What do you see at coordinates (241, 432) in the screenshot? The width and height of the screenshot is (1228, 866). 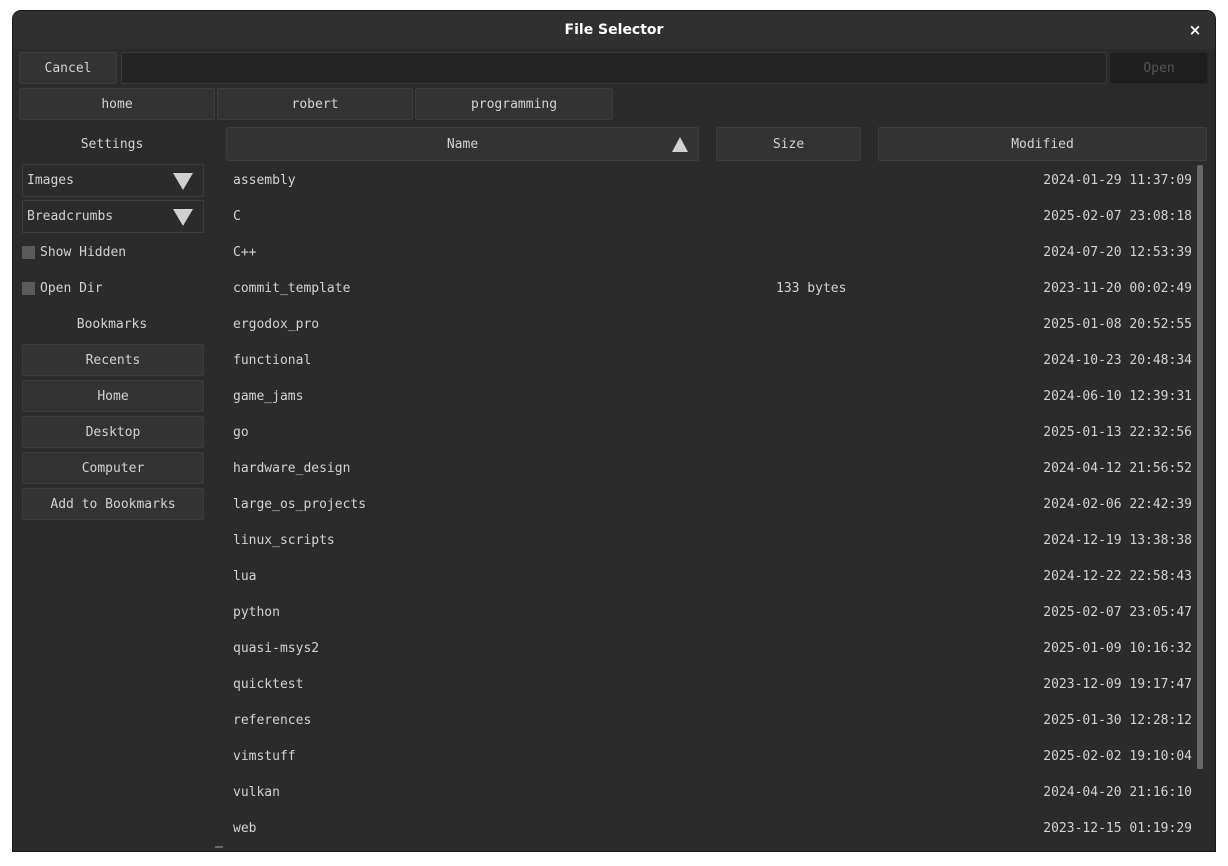 I see `file-name: go` at bounding box center [241, 432].